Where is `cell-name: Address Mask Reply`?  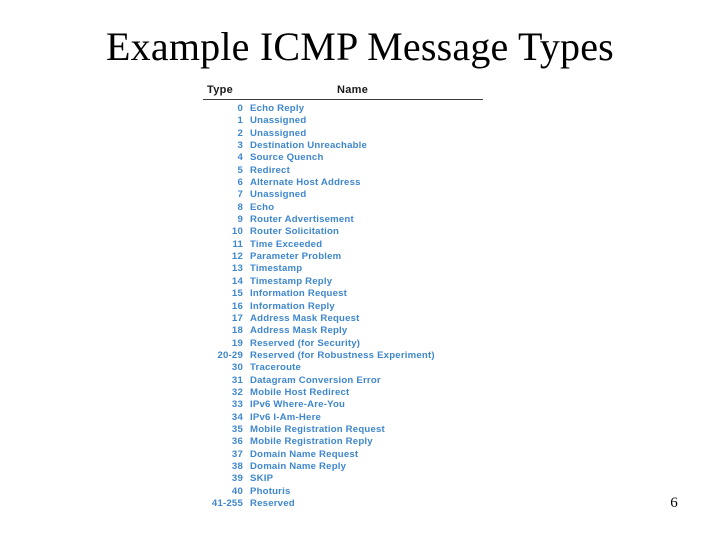 cell-name: Address Mask Reply is located at coordinates (299, 331).